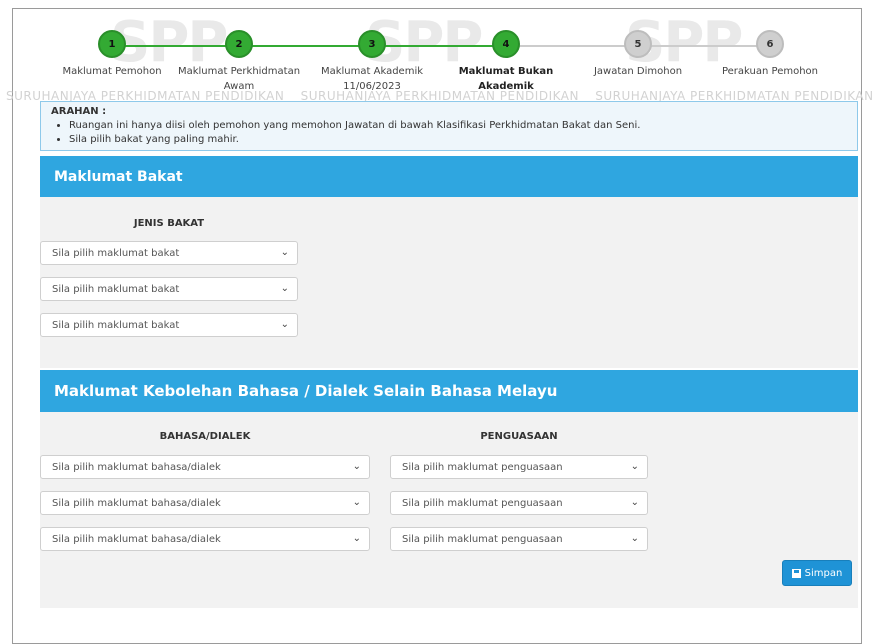 This screenshot has width=875, height=644. I want to click on step-label: Perakuan Pemohon, so click(769, 71).